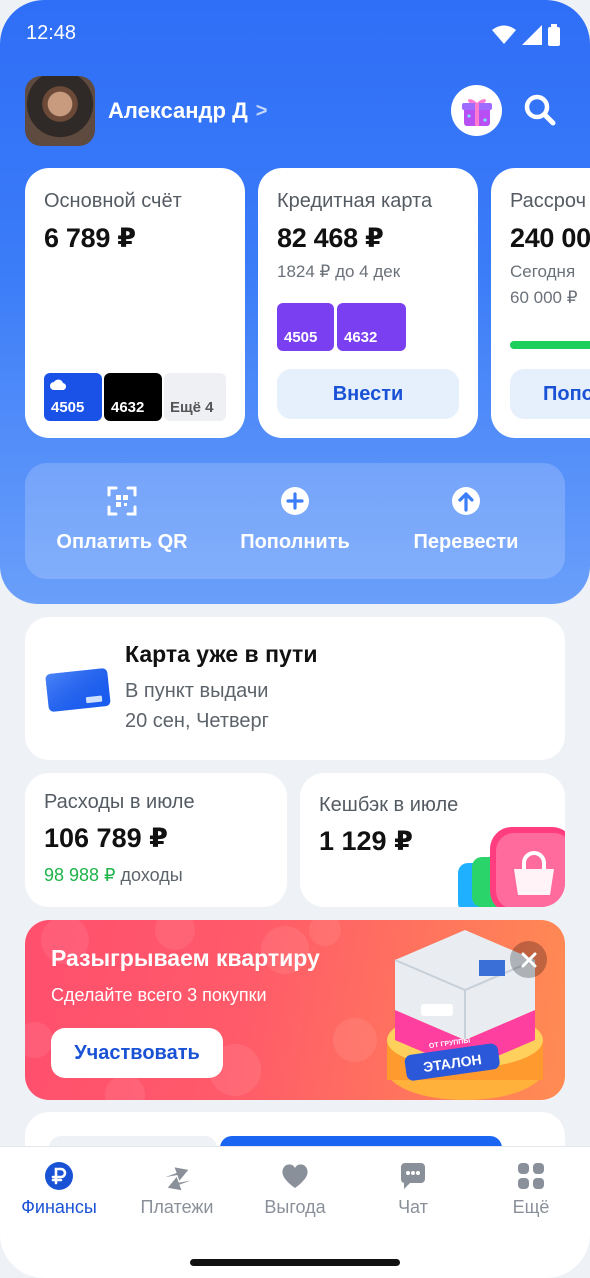 Image resolution: width=590 pixels, height=1278 pixels. What do you see at coordinates (295, 1176) in the screenshot?
I see `heart-icon` at bounding box center [295, 1176].